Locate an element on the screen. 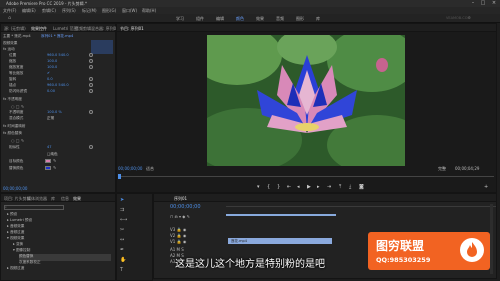 This screenshot has width=500, height=281. track-select-tool-icon: ⇉ is located at coordinates (122, 210).